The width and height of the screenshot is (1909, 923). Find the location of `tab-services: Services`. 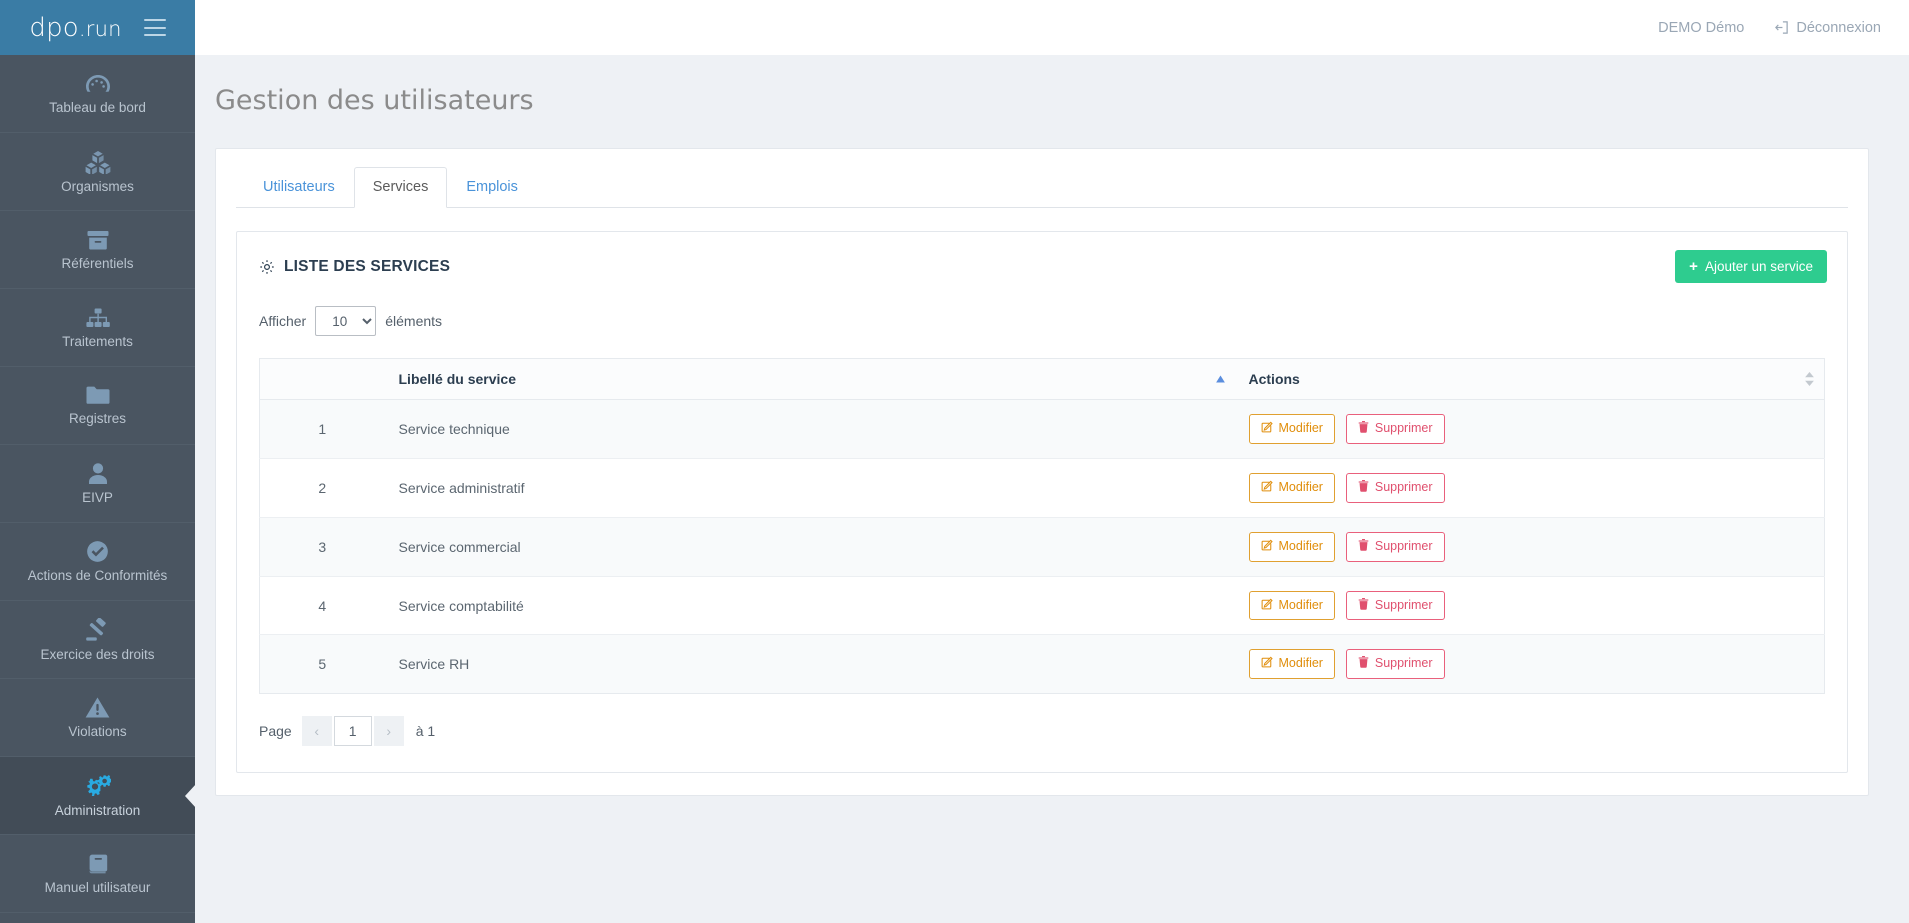

tab-services: Services is located at coordinates (400, 188).